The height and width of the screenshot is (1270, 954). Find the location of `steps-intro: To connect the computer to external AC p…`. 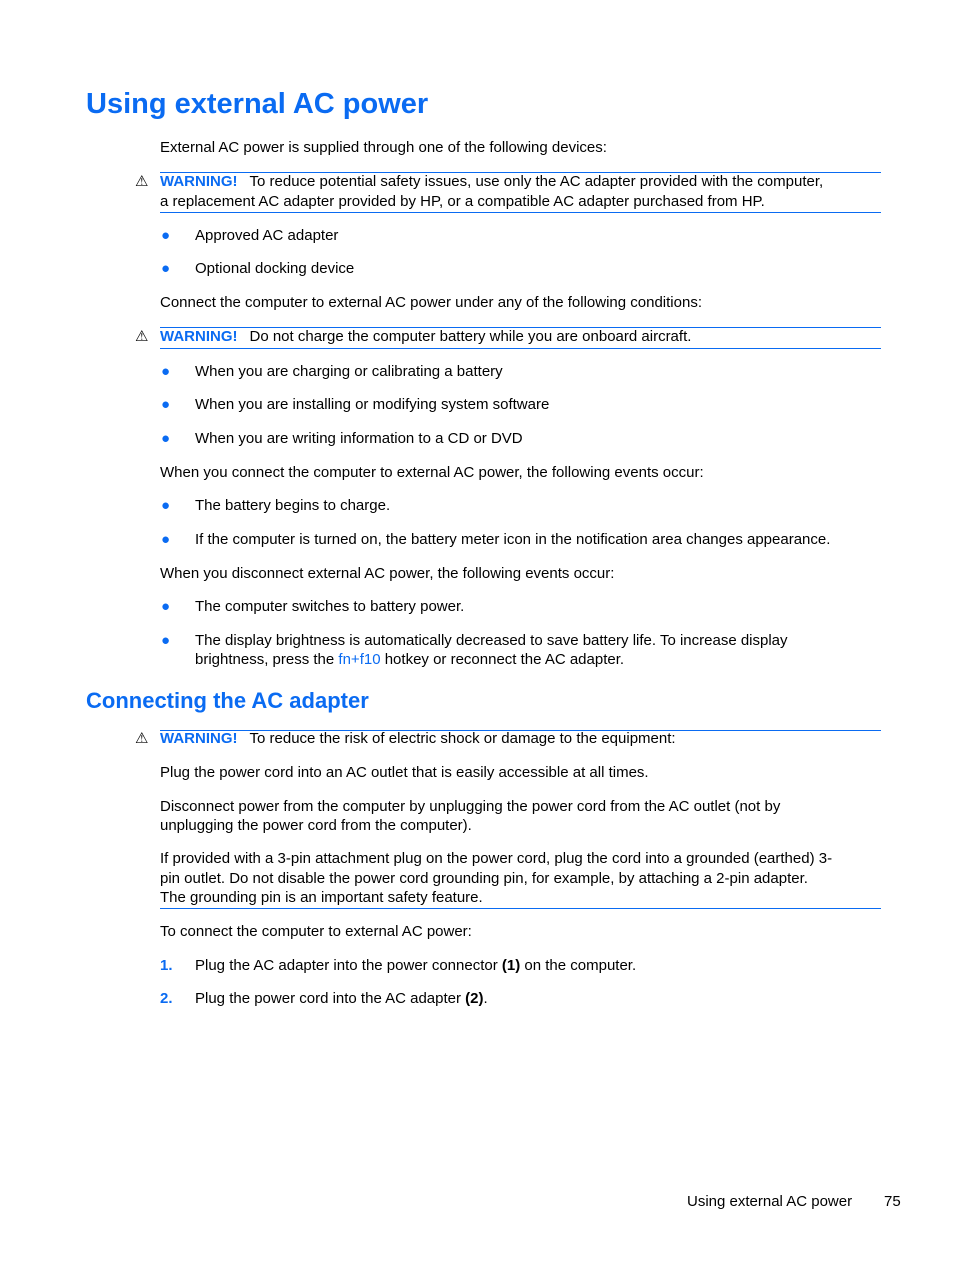

steps-intro: To connect the computer to external AC p… is located at coordinates (316, 931).